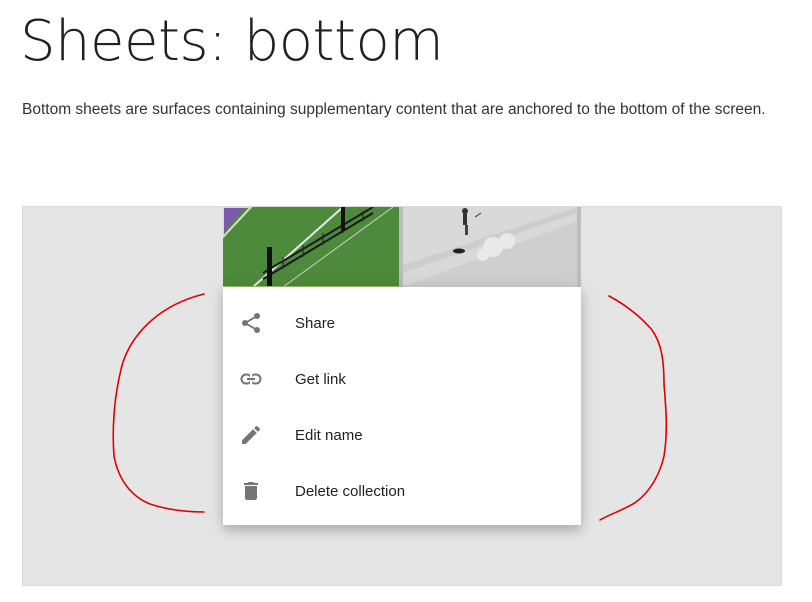  What do you see at coordinates (320, 379) in the screenshot?
I see `menu-item-label: Get link` at bounding box center [320, 379].